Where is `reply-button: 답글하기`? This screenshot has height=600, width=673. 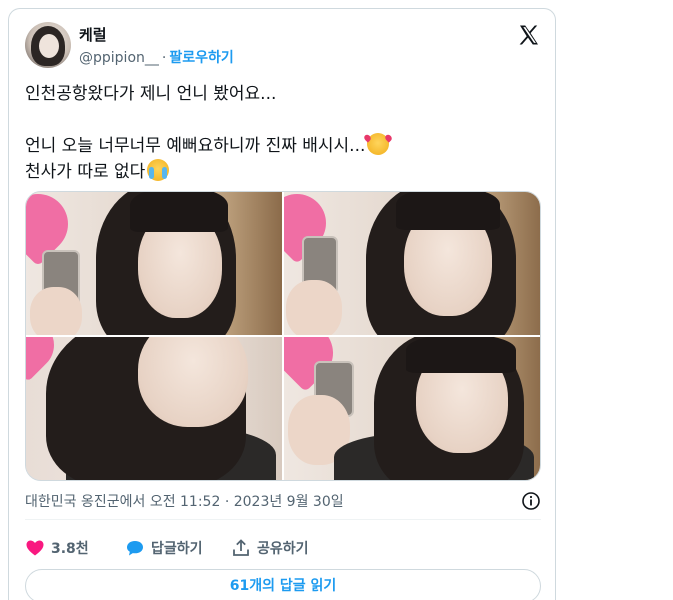 reply-button: 답글하기 is located at coordinates (164, 548).